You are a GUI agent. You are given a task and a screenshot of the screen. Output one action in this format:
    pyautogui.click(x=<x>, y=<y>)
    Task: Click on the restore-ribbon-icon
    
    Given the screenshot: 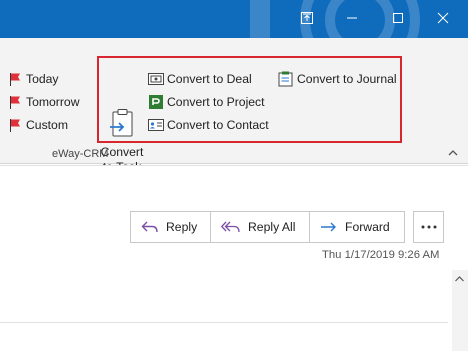 What is the action you would take?
    pyautogui.click(x=307, y=18)
    